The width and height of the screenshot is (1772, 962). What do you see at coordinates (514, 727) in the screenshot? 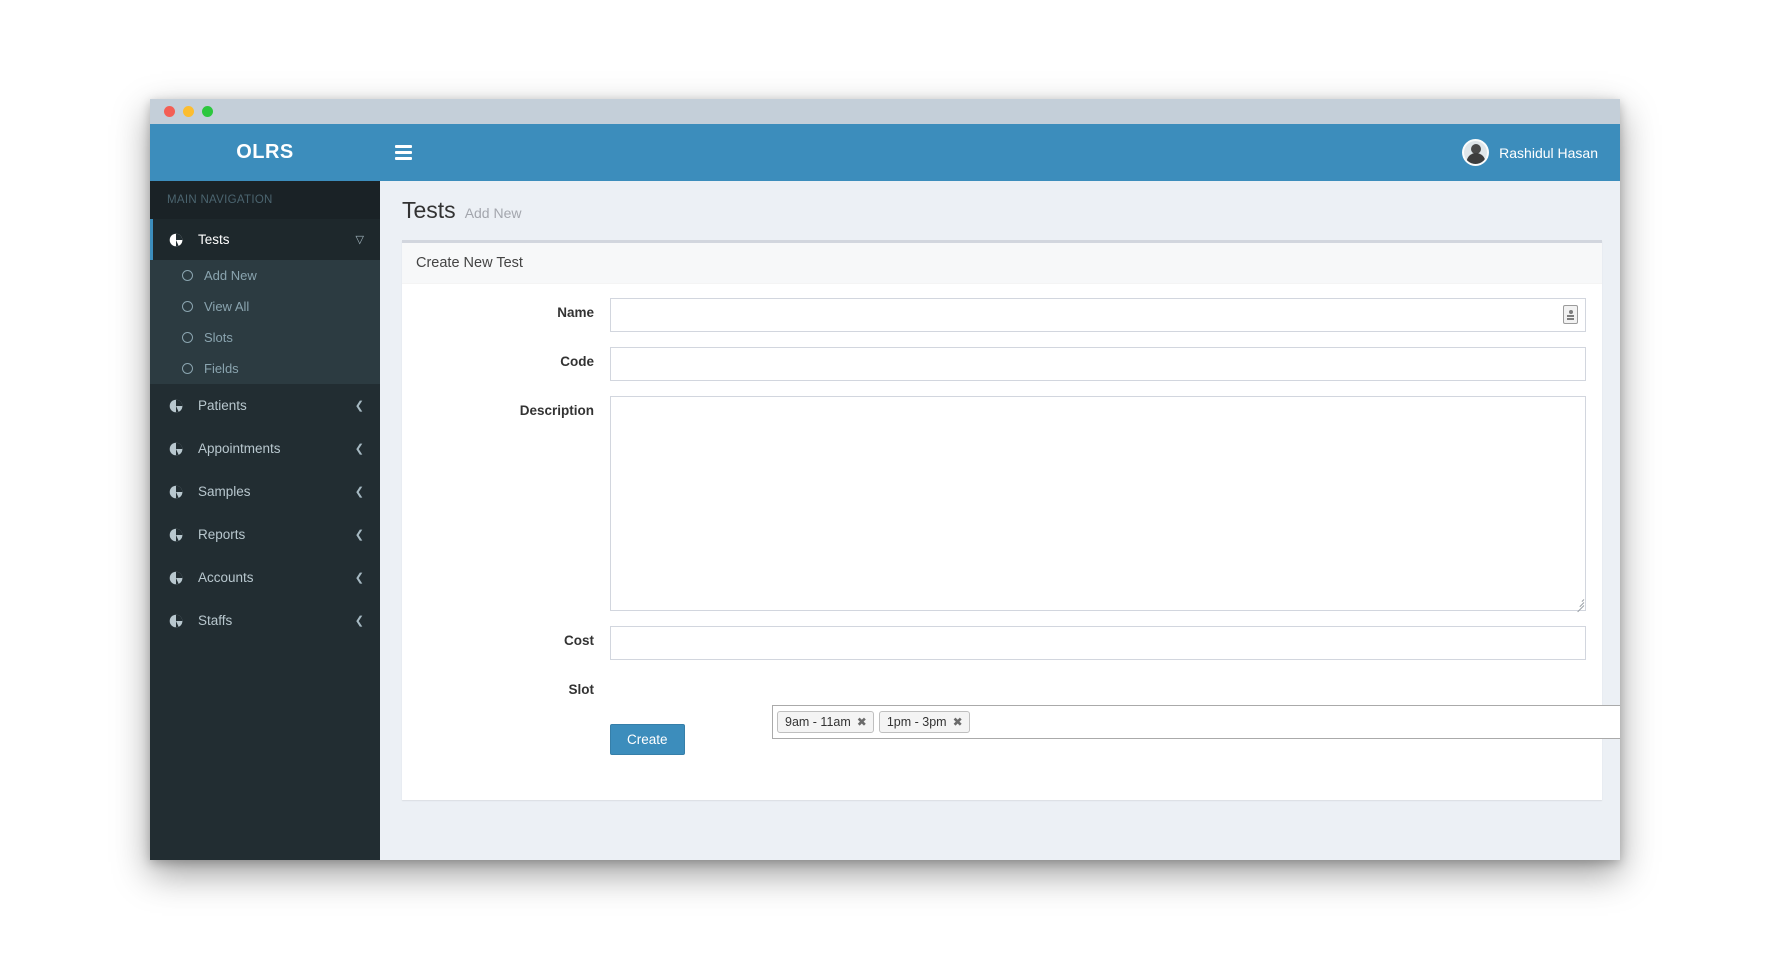
I see `submit-spacer` at bounding box center [514, 727].